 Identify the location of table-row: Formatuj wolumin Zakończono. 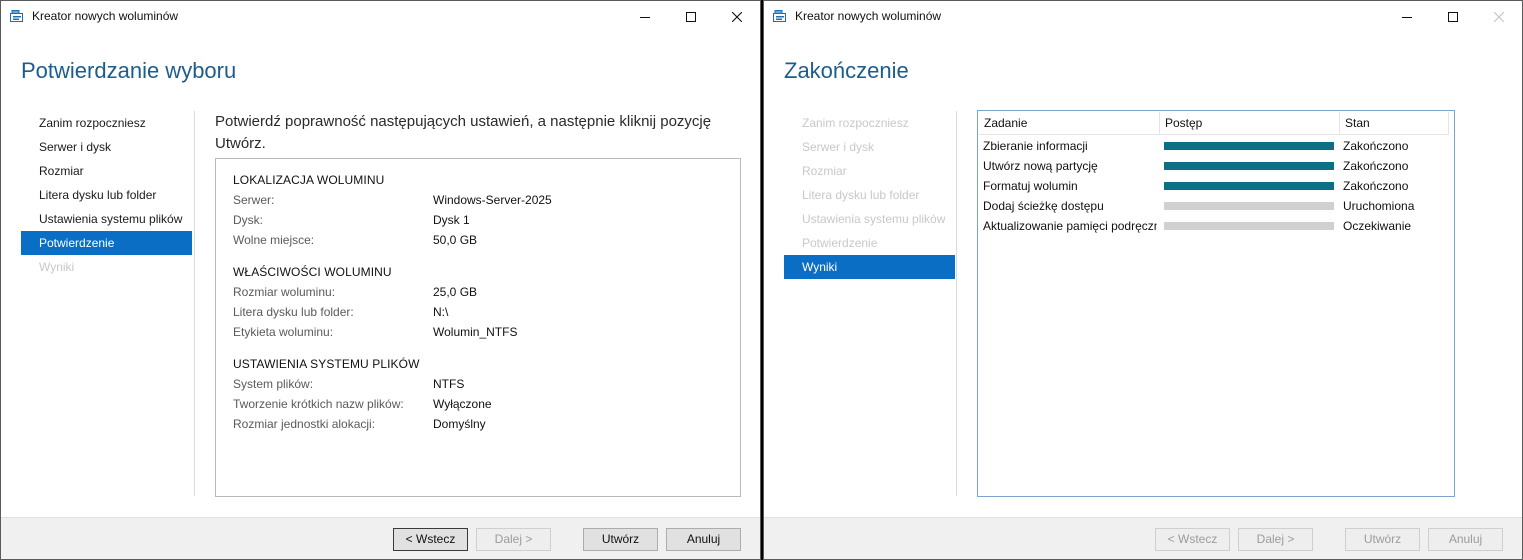
(1214, 186).